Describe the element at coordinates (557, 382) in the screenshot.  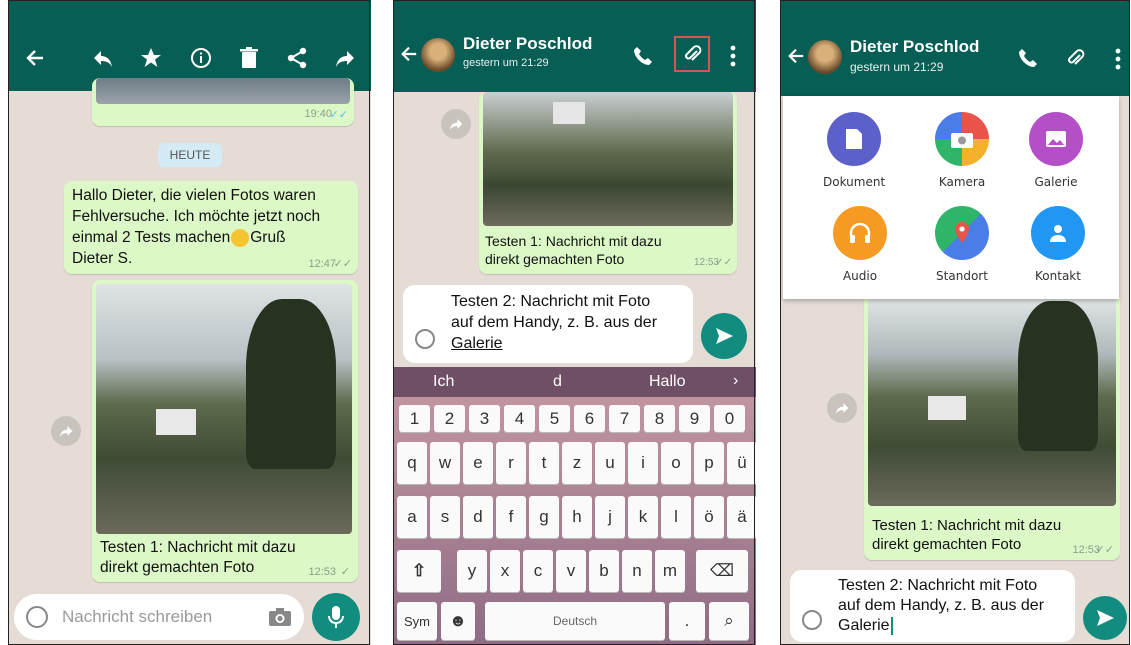
I see `suggestion: d` at that location.